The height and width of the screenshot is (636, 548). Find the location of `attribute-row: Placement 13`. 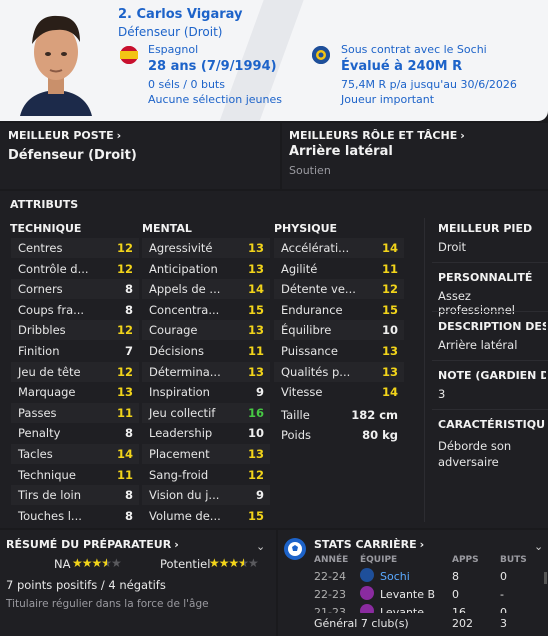

attribute-row: Placement 13 is located at coordinates (206, 454).